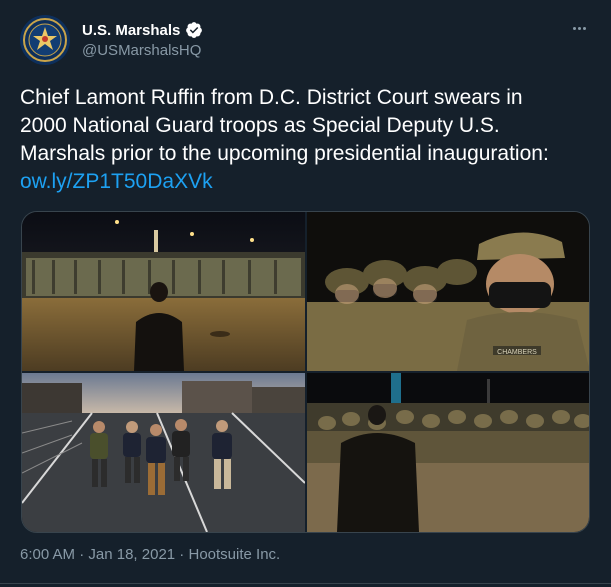  I want to click on nametape-text: CHAMBERS, so click(517, 352).